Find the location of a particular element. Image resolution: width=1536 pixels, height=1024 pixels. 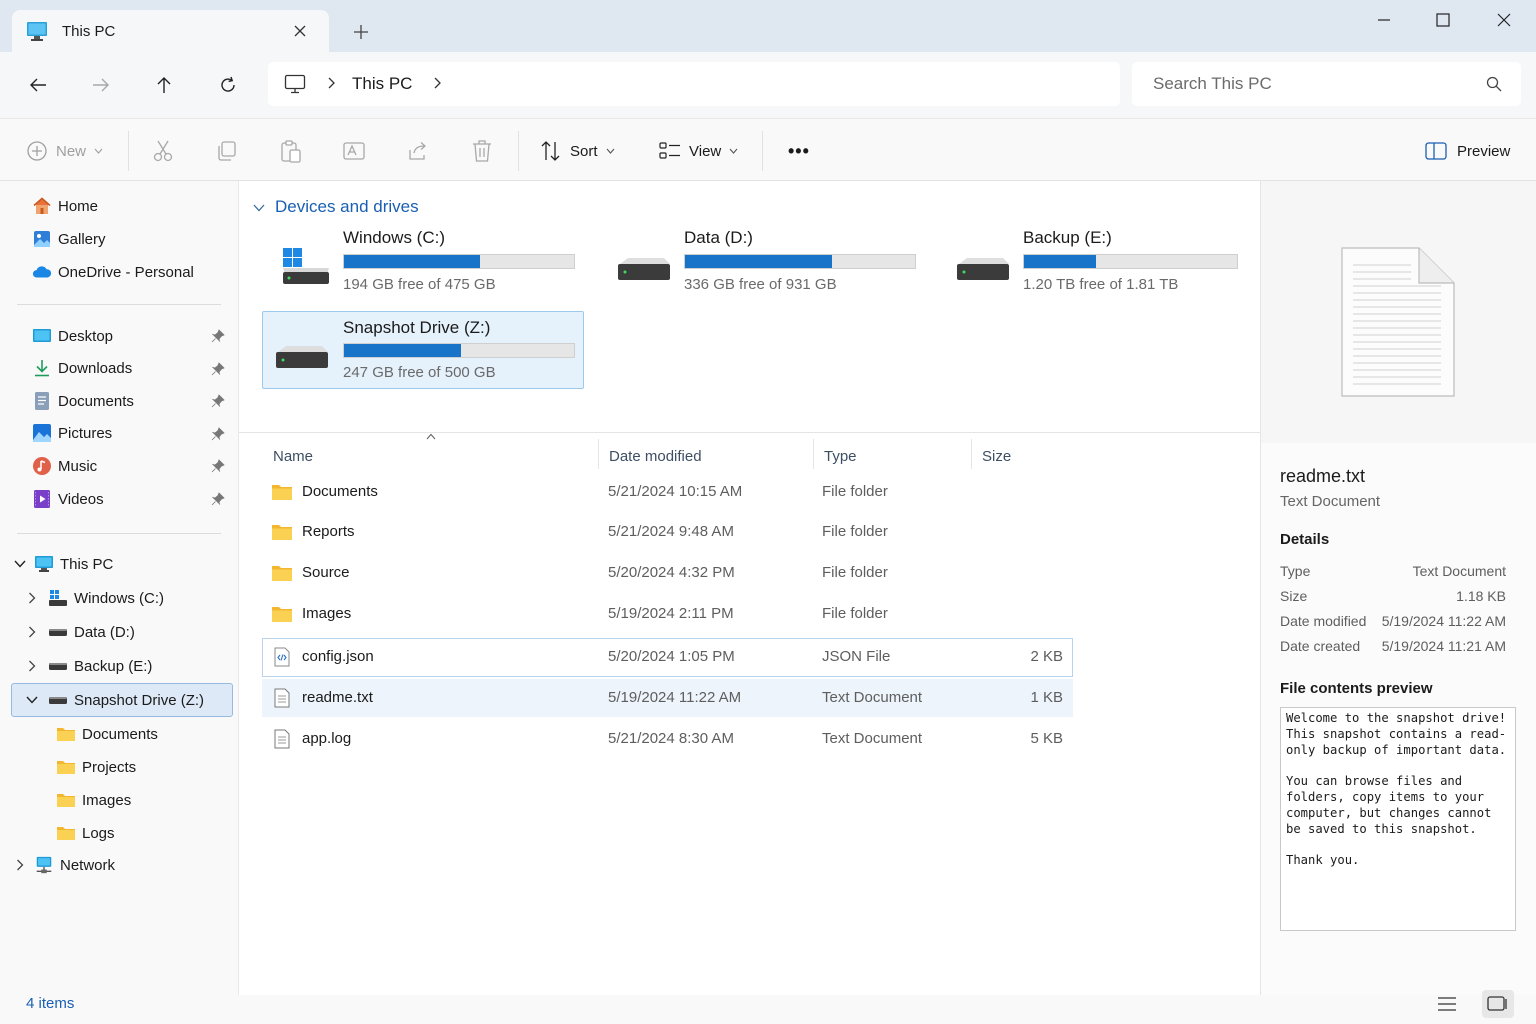

search-icon is located at coordinates (1494, 84).